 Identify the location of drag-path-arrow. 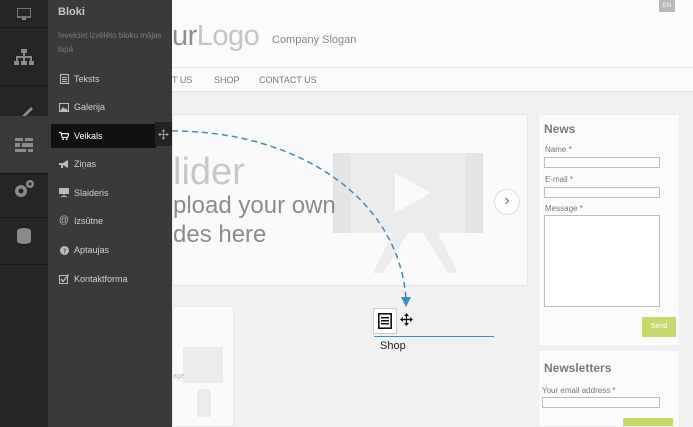
(291, 218).